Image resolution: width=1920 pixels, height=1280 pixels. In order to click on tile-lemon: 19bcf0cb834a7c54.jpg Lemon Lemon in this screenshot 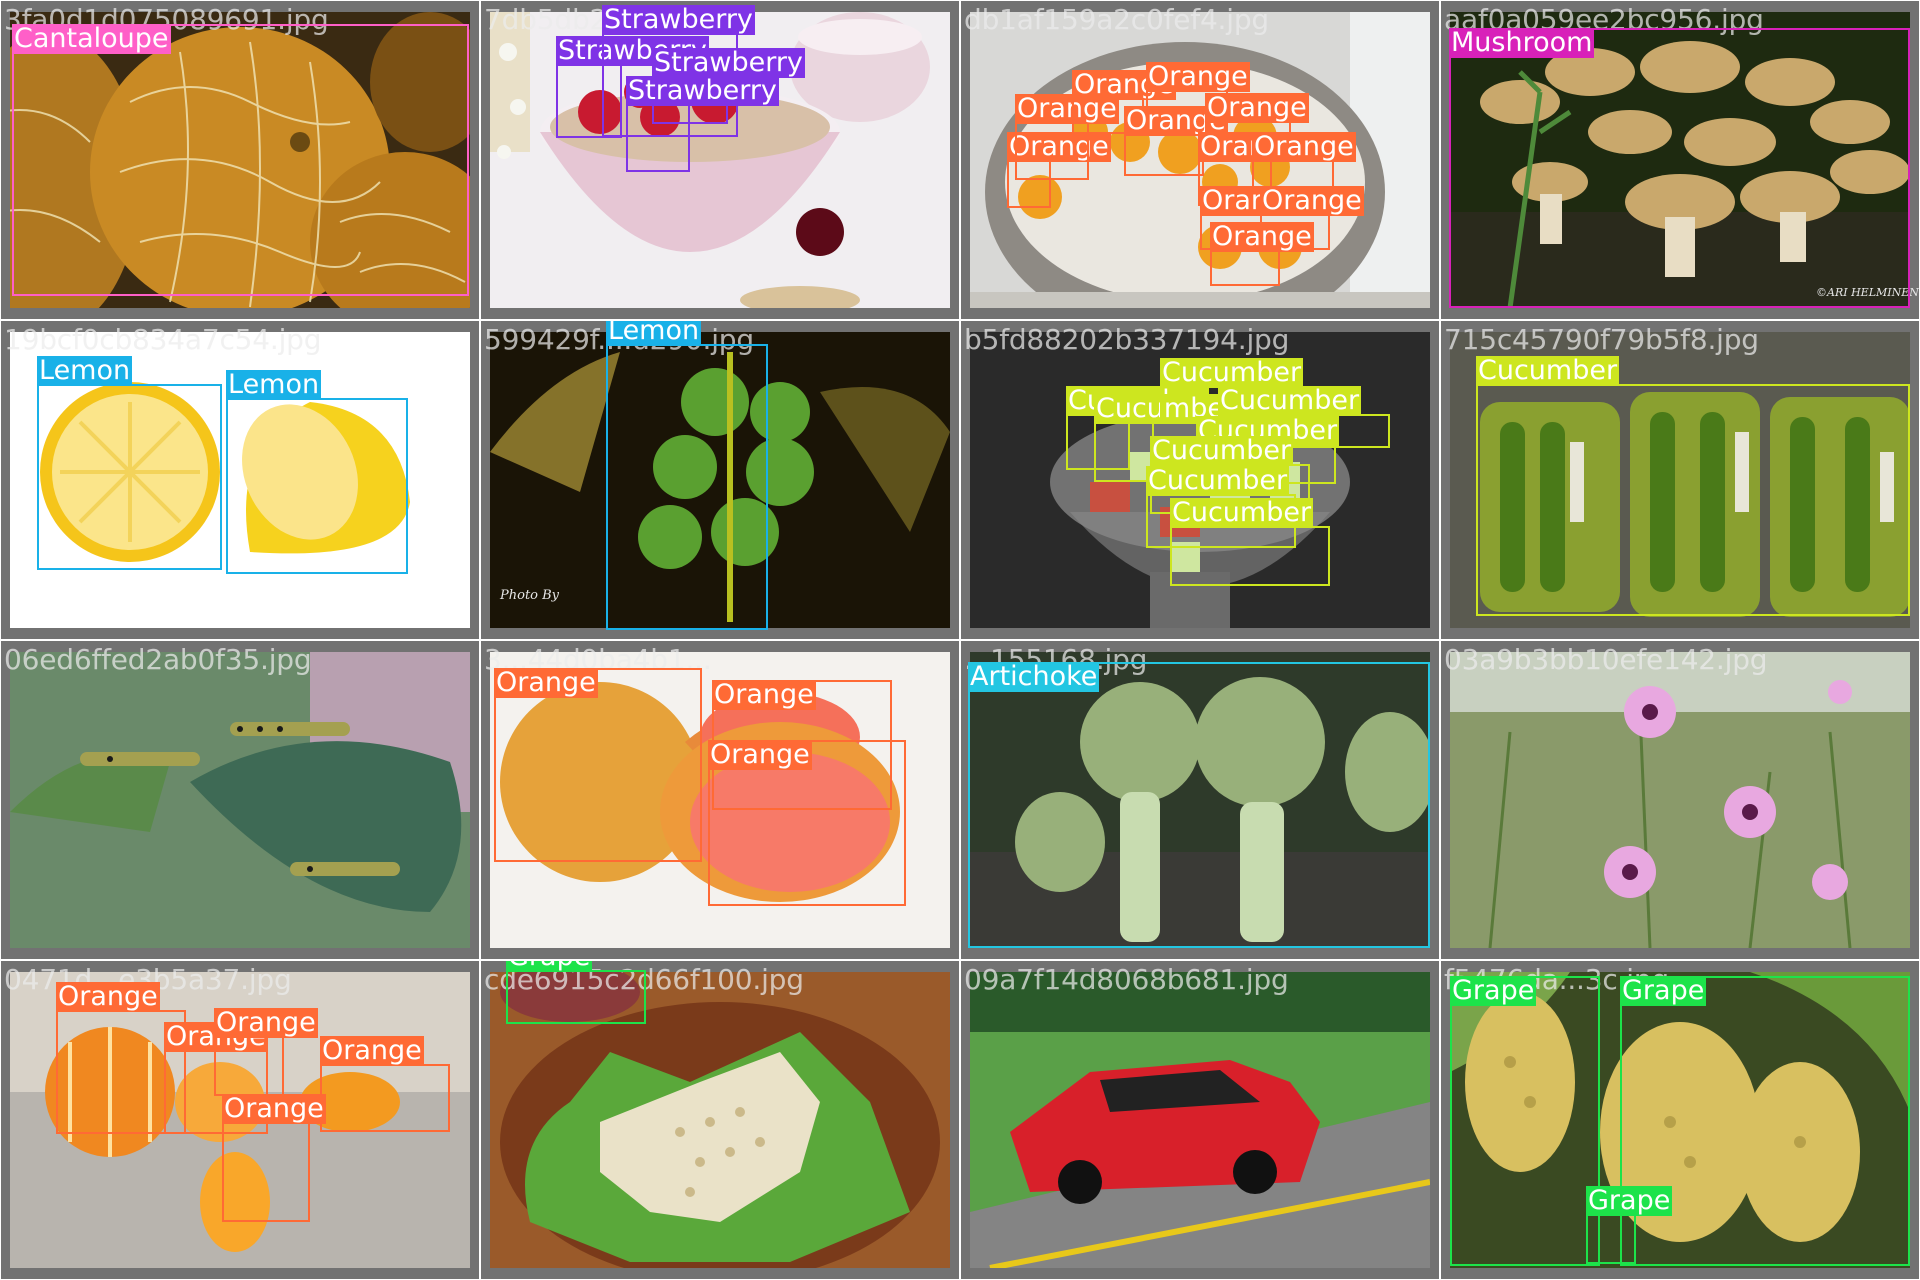, I will do `click(240, 480)`.